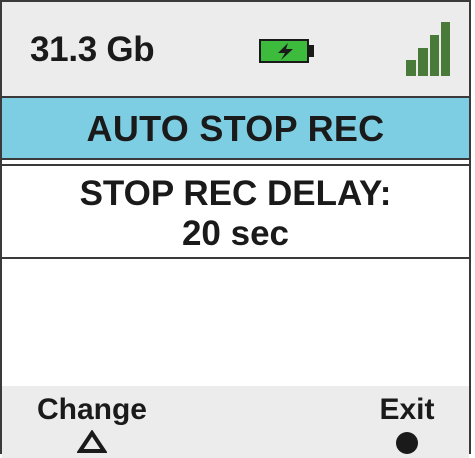 This screenshot has width=475, height=458. Describe the element at coordinates (92, 49) in the screenshot. I see `storage-remaining: 31.3 Gb` at that location.